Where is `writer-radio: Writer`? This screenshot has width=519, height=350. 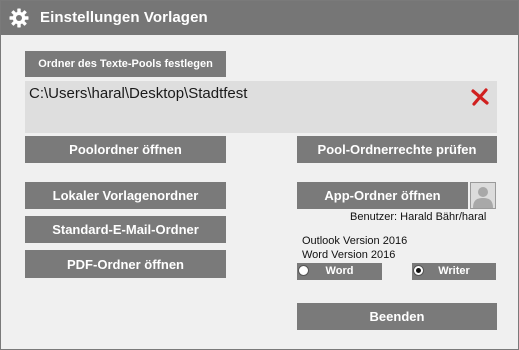 writer-radio: Writer is located at coordinates (454, 271).